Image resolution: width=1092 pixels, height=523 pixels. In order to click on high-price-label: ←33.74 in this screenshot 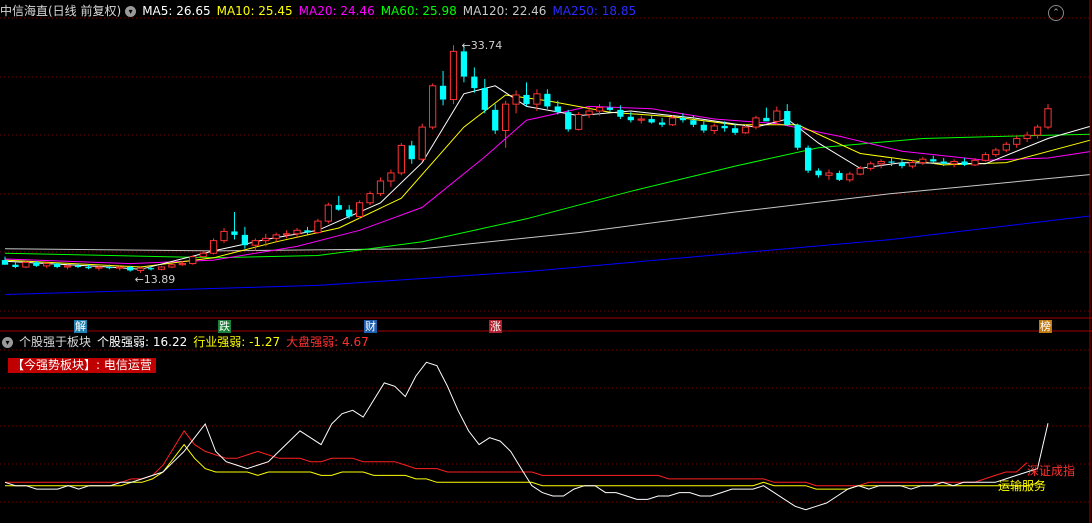, I will do `click(481, 45)`.